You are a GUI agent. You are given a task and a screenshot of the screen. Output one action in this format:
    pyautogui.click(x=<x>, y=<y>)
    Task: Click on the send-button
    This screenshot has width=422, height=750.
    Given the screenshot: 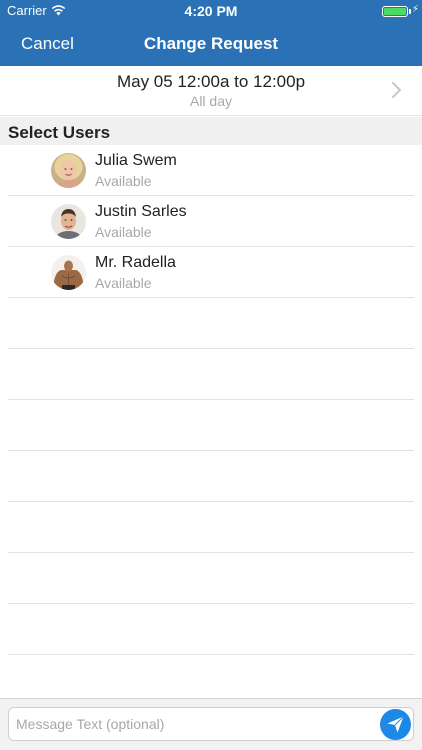 What is the action you would take?
    pyautogui.click(x=395, y=724)
    